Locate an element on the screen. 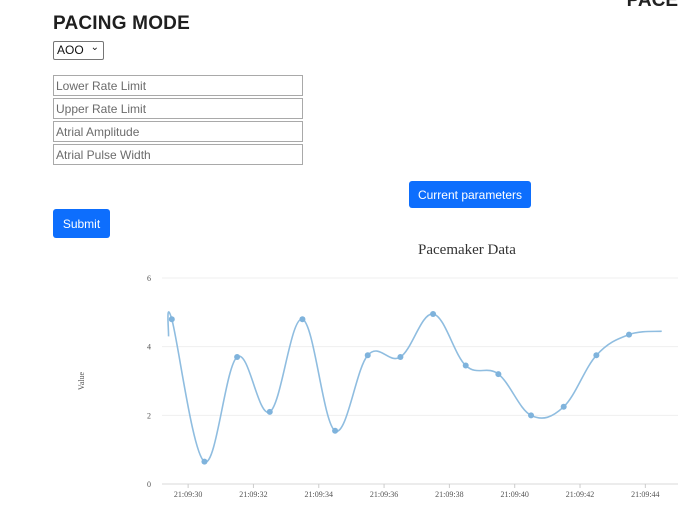 This screenshot has width=678, height=512. y-tick-label: 4 is located at coordinates (149, 347).